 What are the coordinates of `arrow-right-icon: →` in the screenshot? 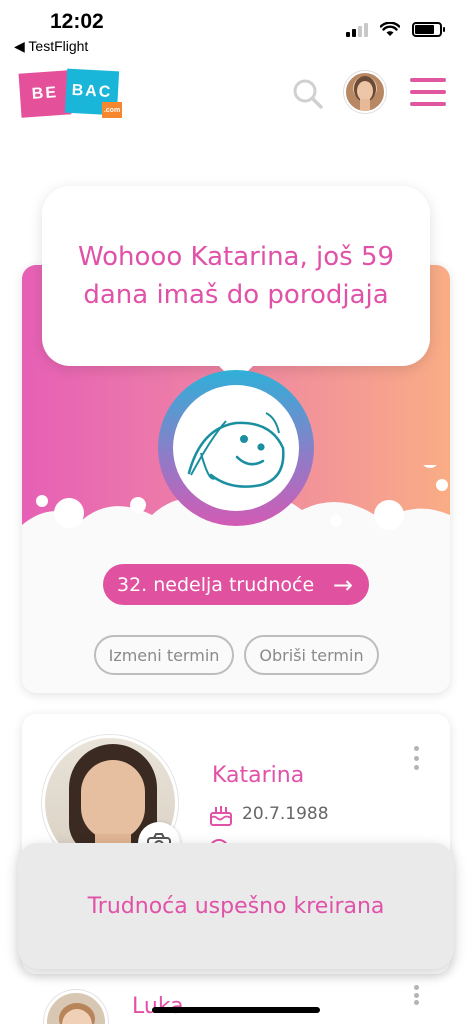 It's located at (342, 585).